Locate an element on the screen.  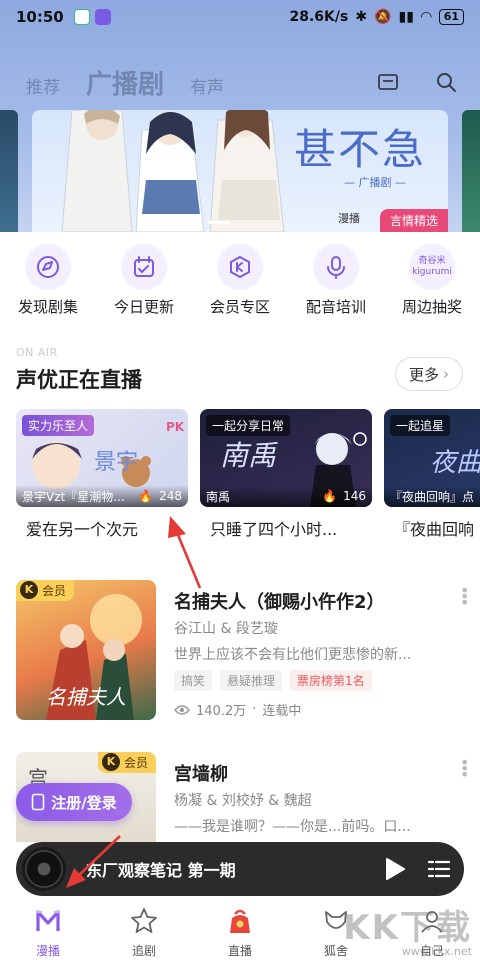
live-card-1: 景宇 PK 实力乐至人 景宇Vzt『星潮物... 🔥 248 is located at coordinates (102, 458).